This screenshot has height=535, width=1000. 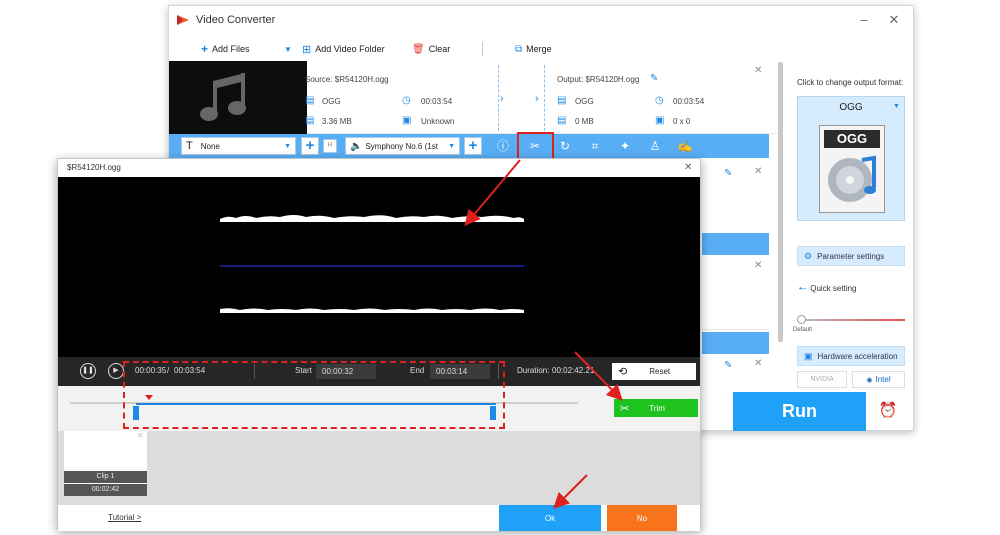 What do you see at coordinates (310, 146) in the screenshot?
I see `add-subtitle-button: +` at bounding box center [310, 146].